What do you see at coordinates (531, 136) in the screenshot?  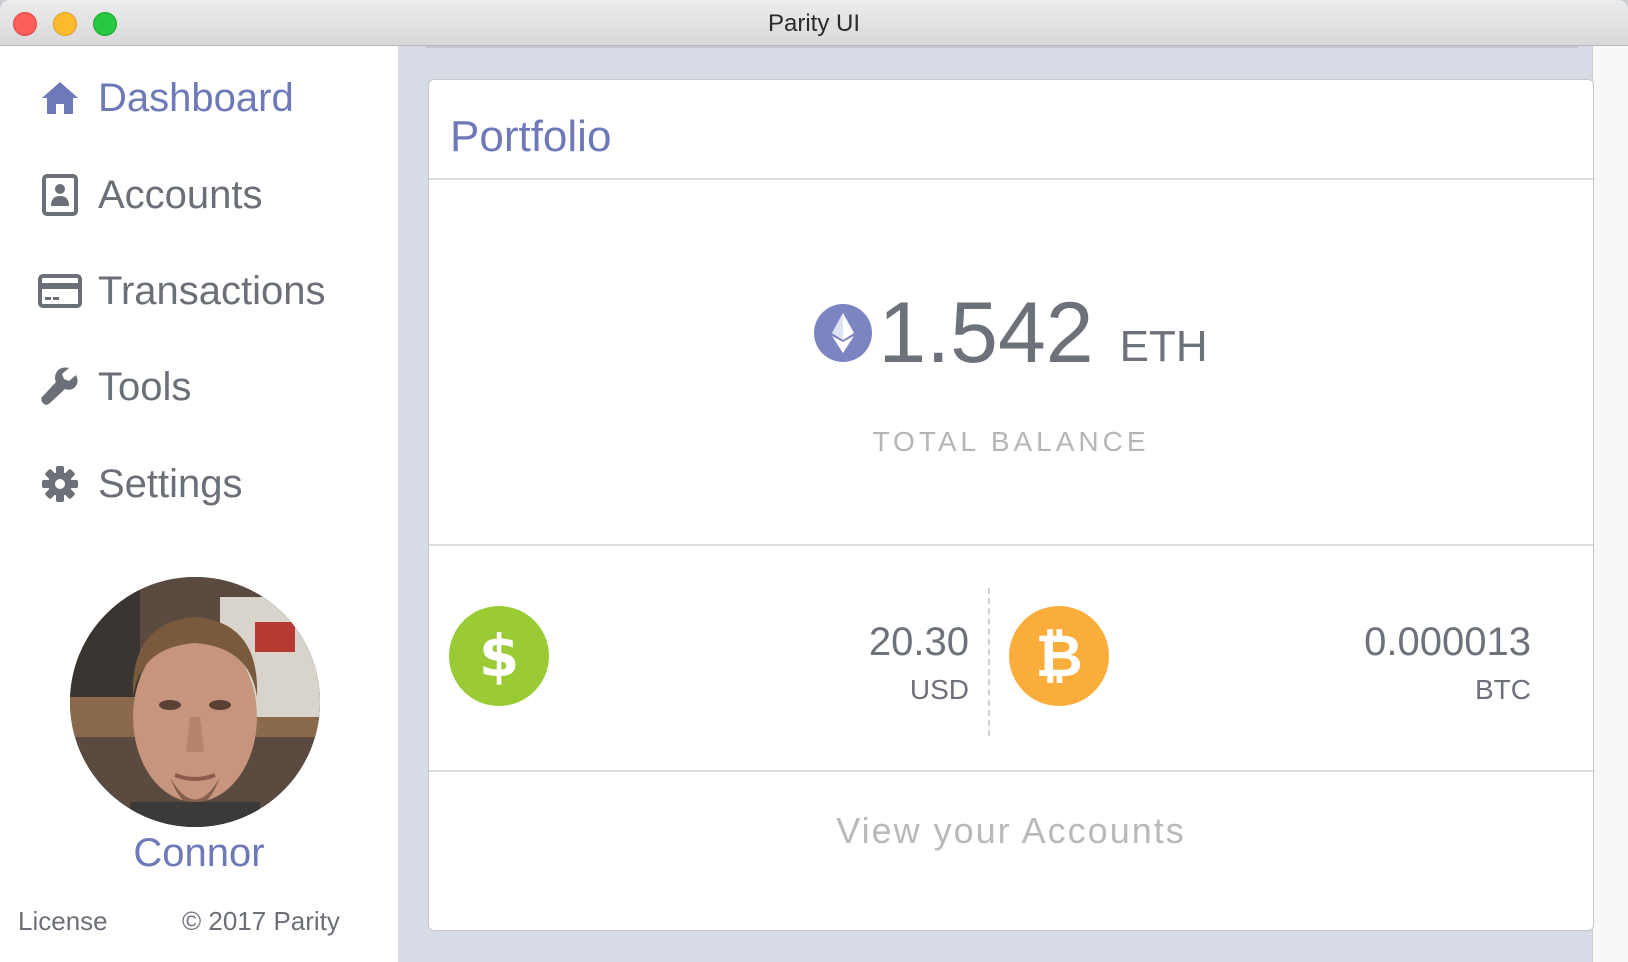 I see `card-title: Portfolio` at bounding box center [531, 136].